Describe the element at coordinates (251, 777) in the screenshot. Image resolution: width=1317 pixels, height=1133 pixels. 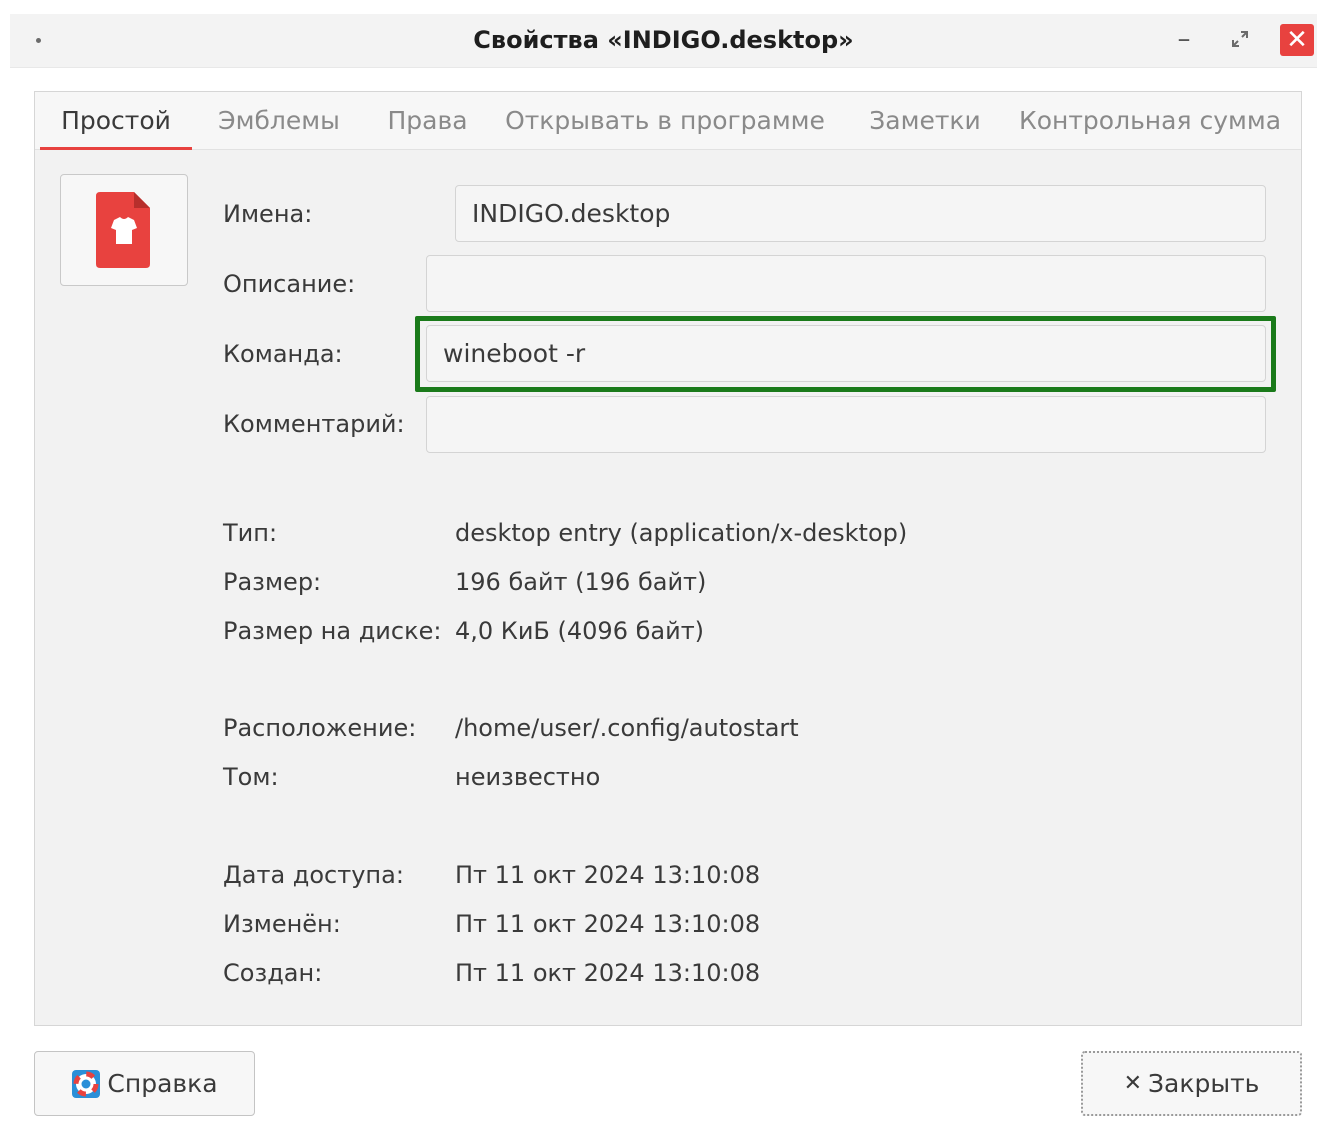
I see `volume-label: Том:` at that location.